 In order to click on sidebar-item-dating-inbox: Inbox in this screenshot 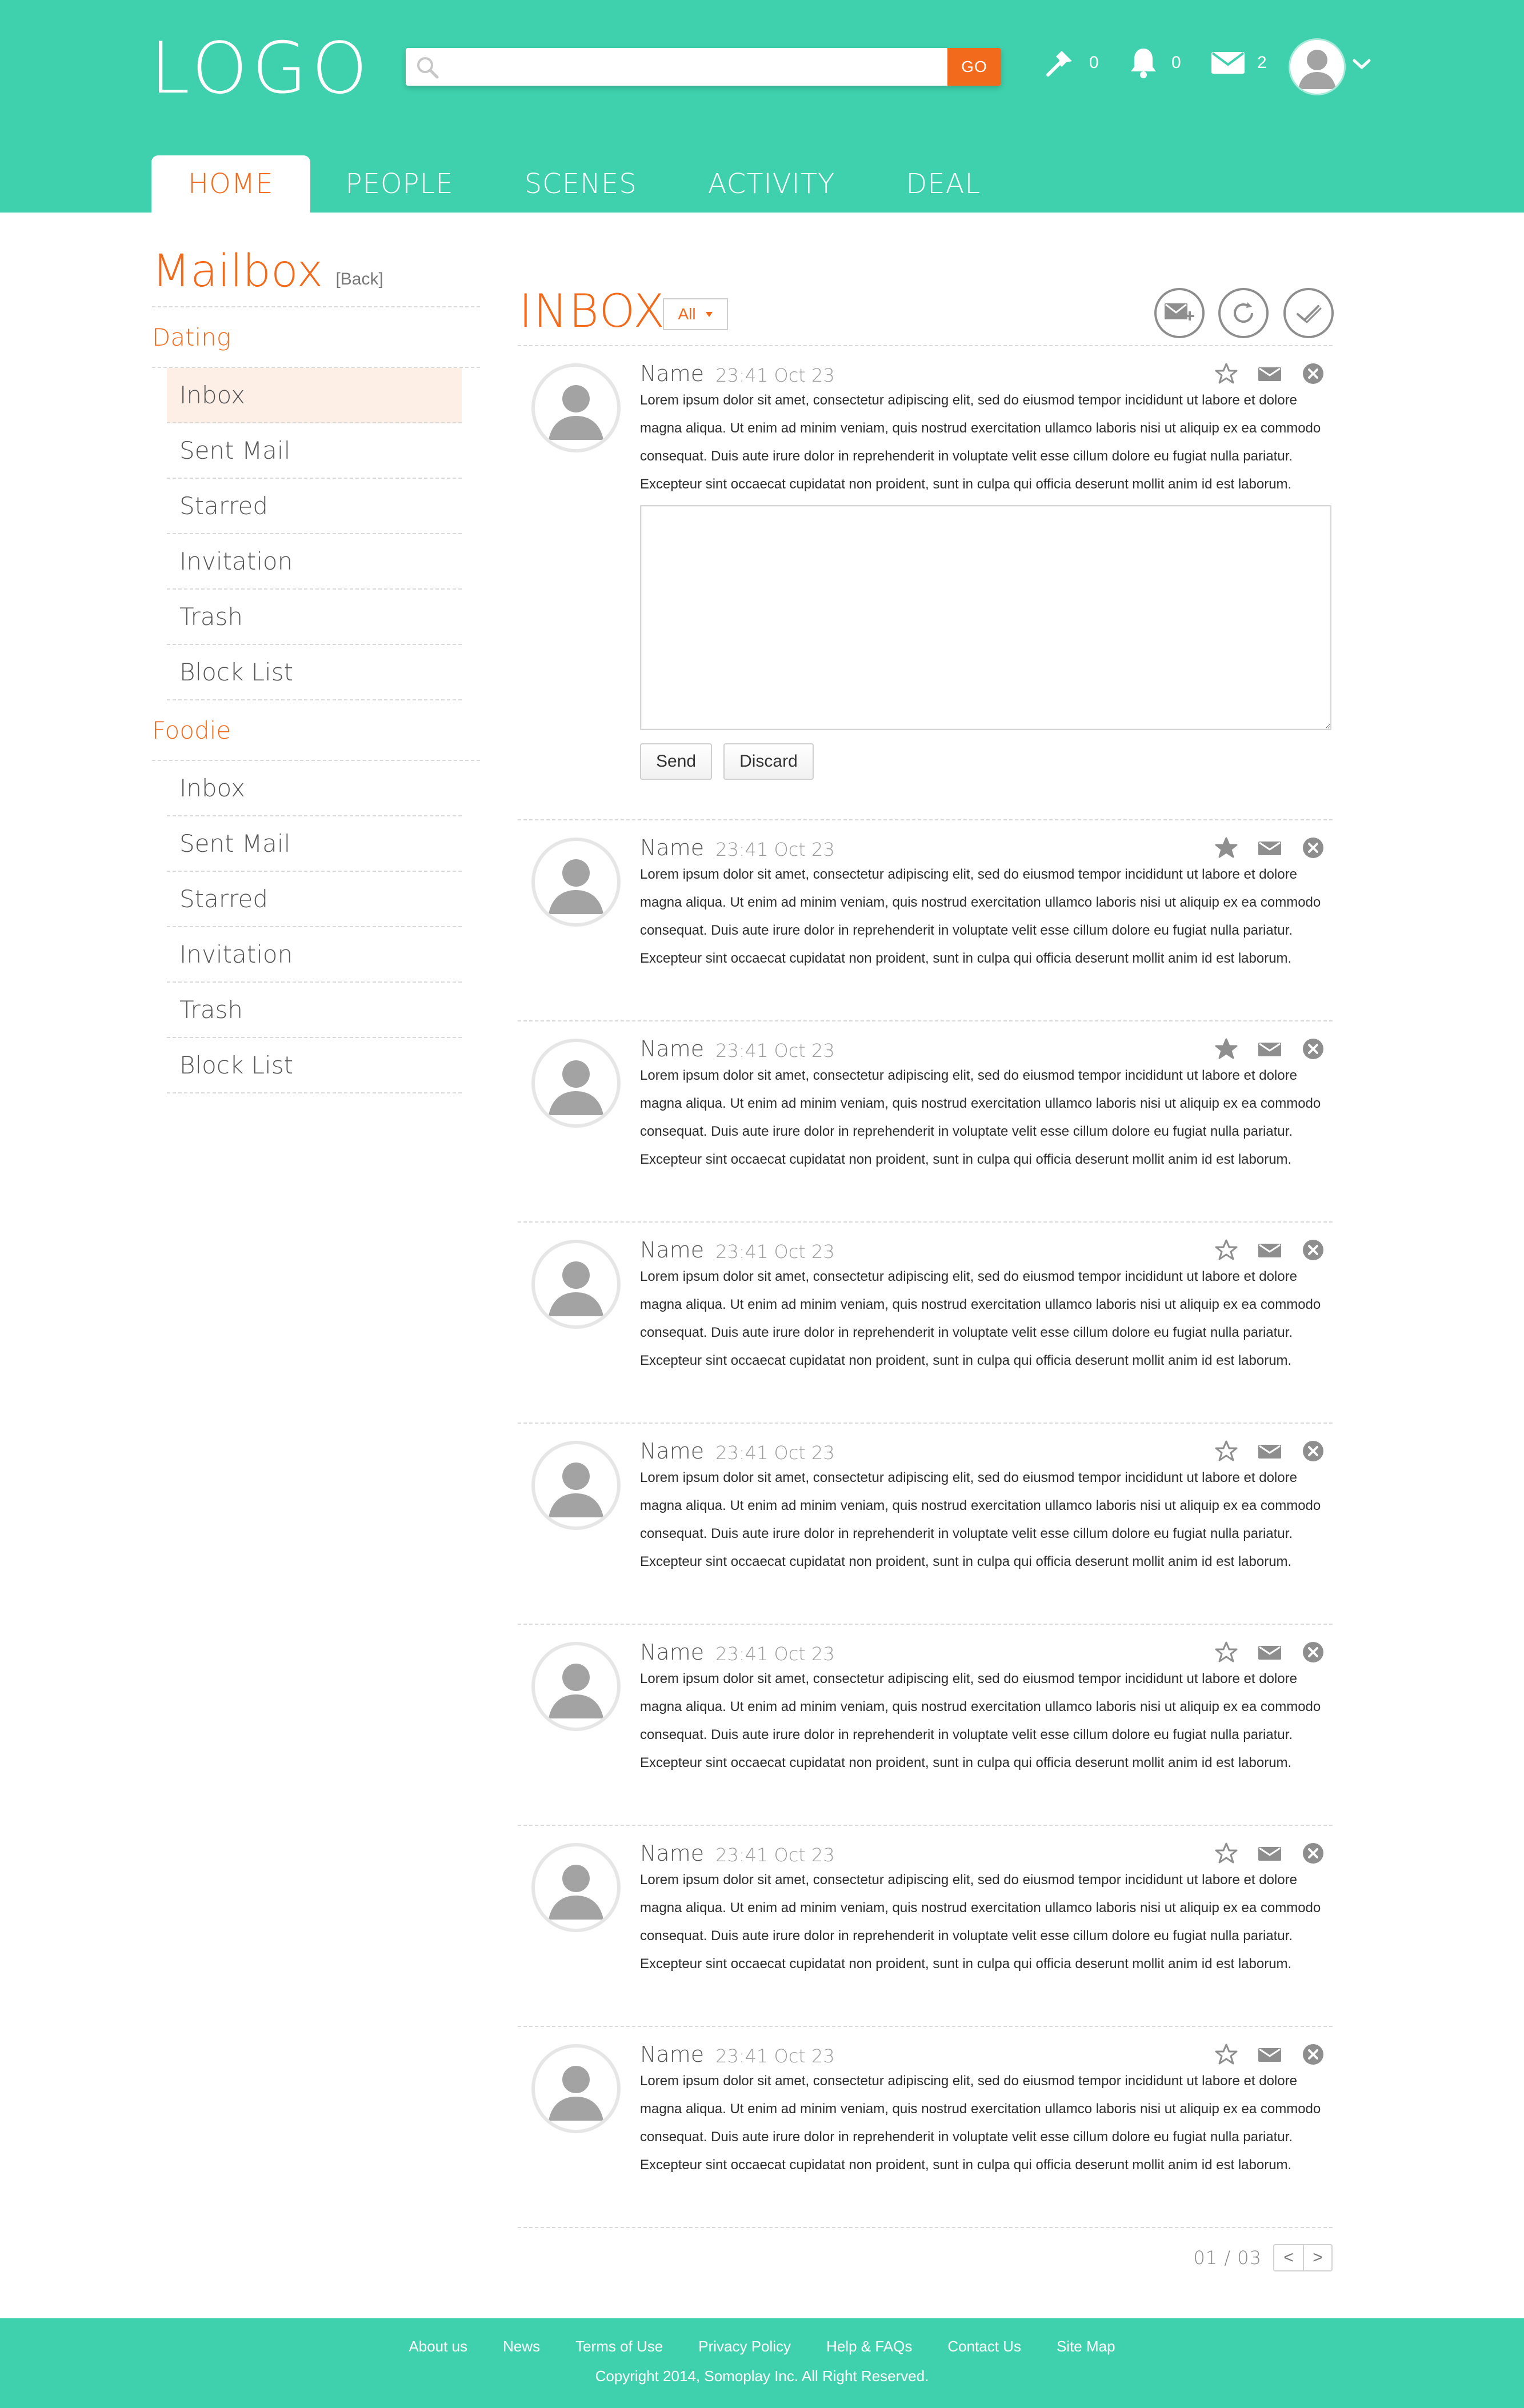, I will do `click(314, 395)`.